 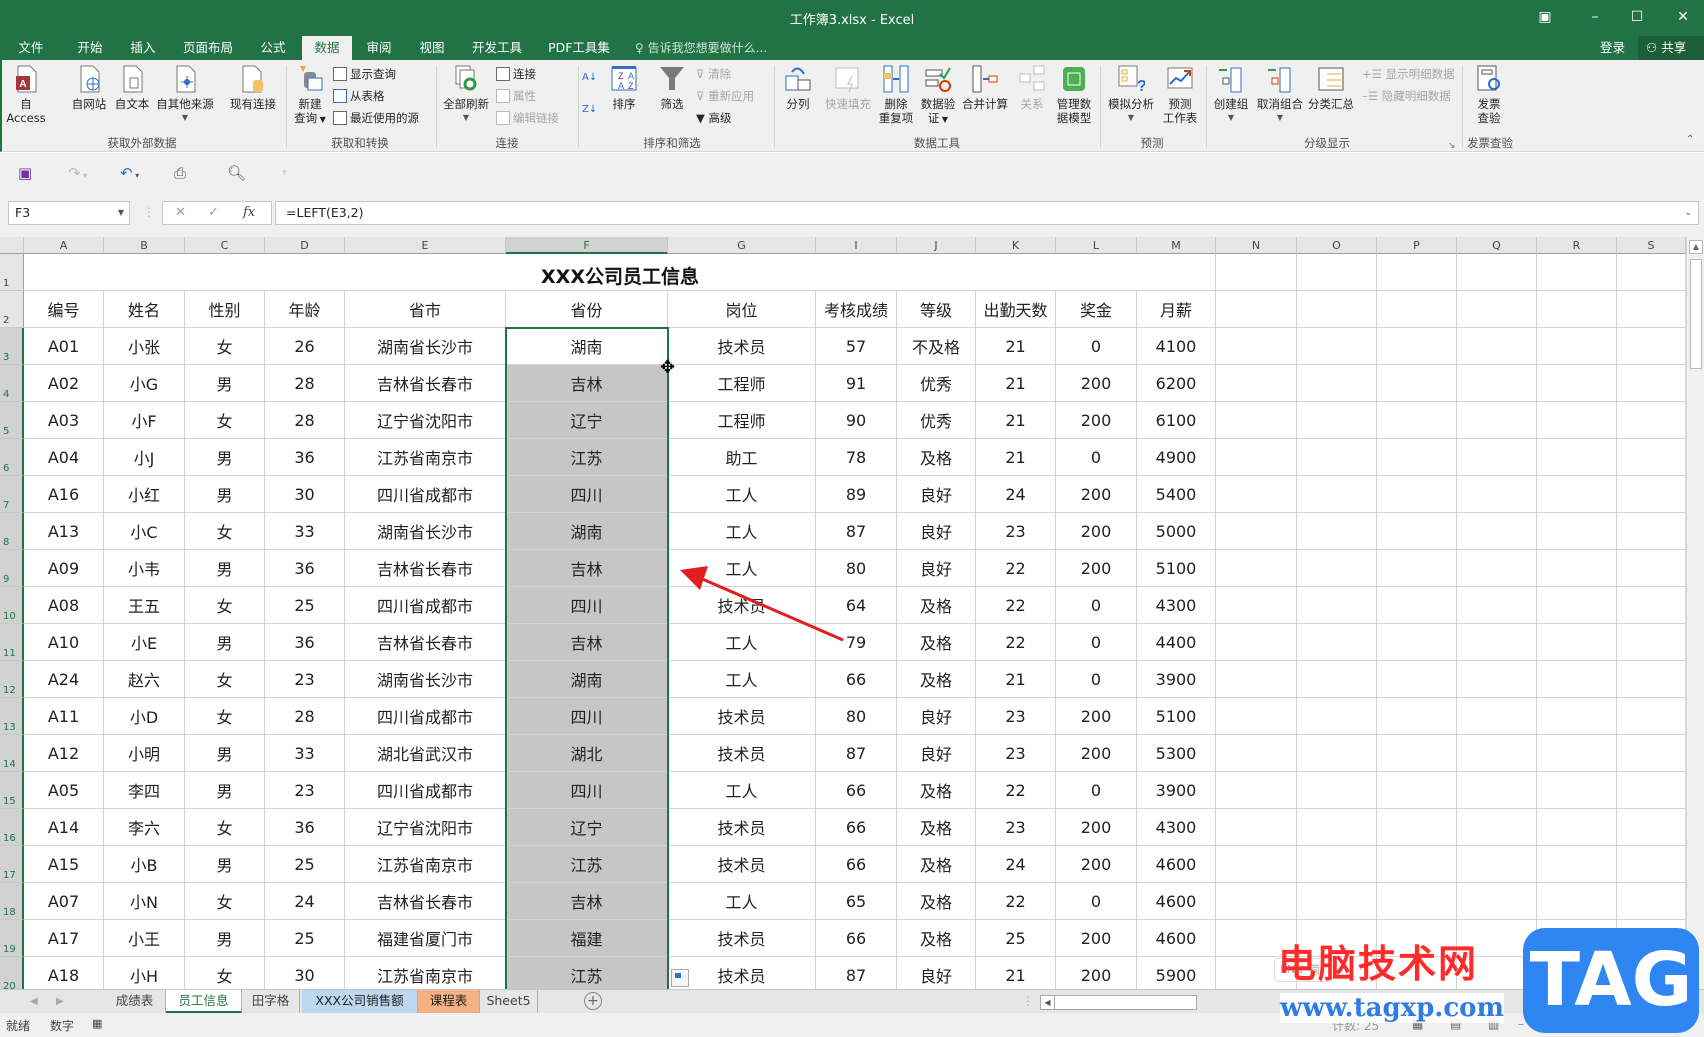 I want to click on sheet-tab-2: 员工信息, so click(x=204, y=1001).